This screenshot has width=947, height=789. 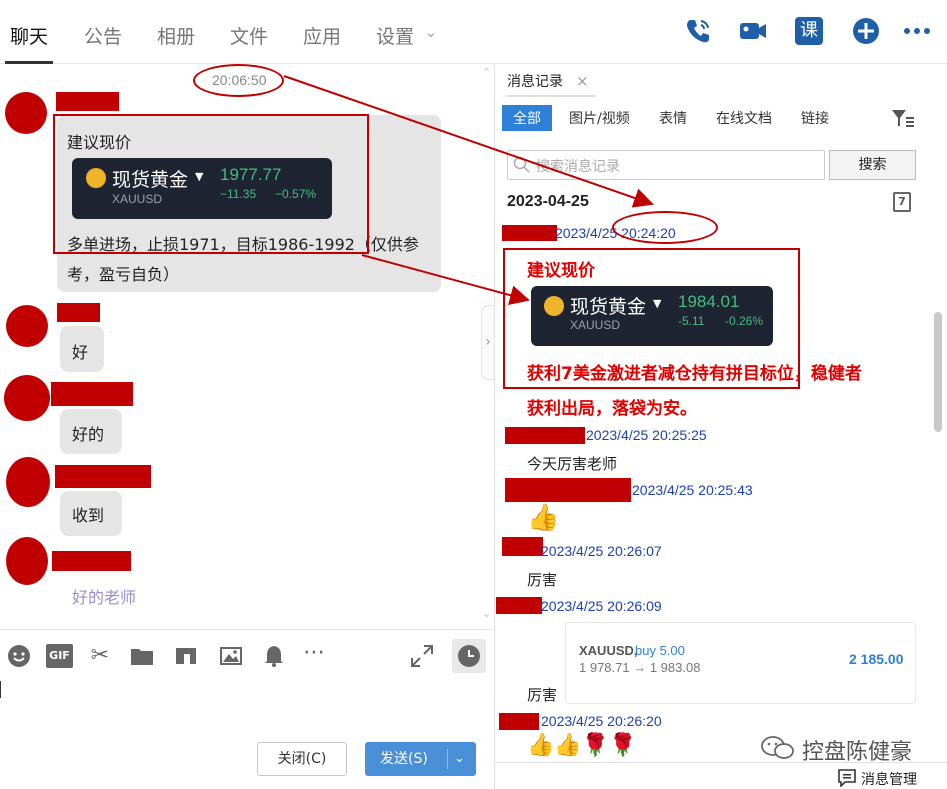 What do you see at coordinates (694, 374) in the screenshot?
I see `profit-text-line1: 获利7美金激进者减仓持有拼目标位，稳健者` at bounding box center [694, 374].